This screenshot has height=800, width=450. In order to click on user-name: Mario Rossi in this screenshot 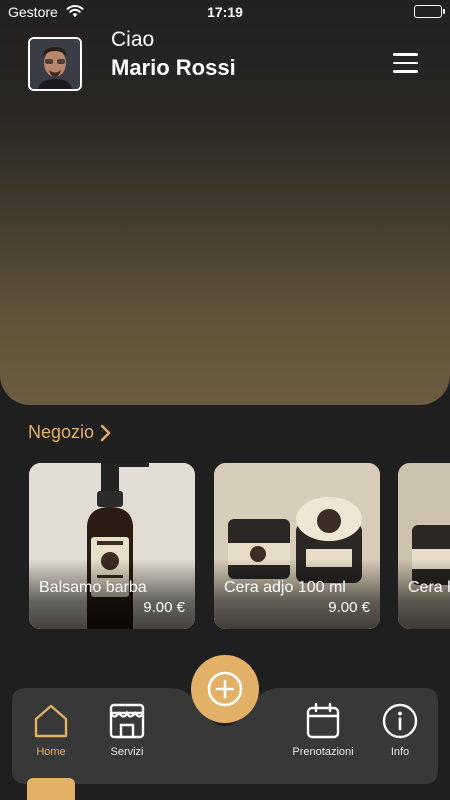, I will do `click(173, 67)`.